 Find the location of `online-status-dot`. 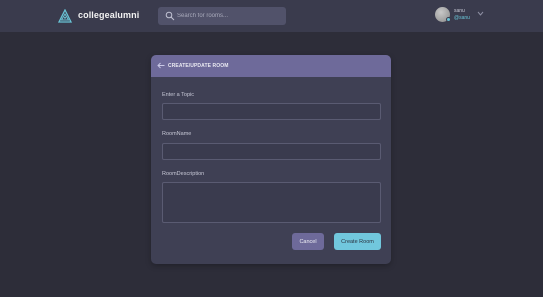

online-status-dot is located at coordinates (448, 19).